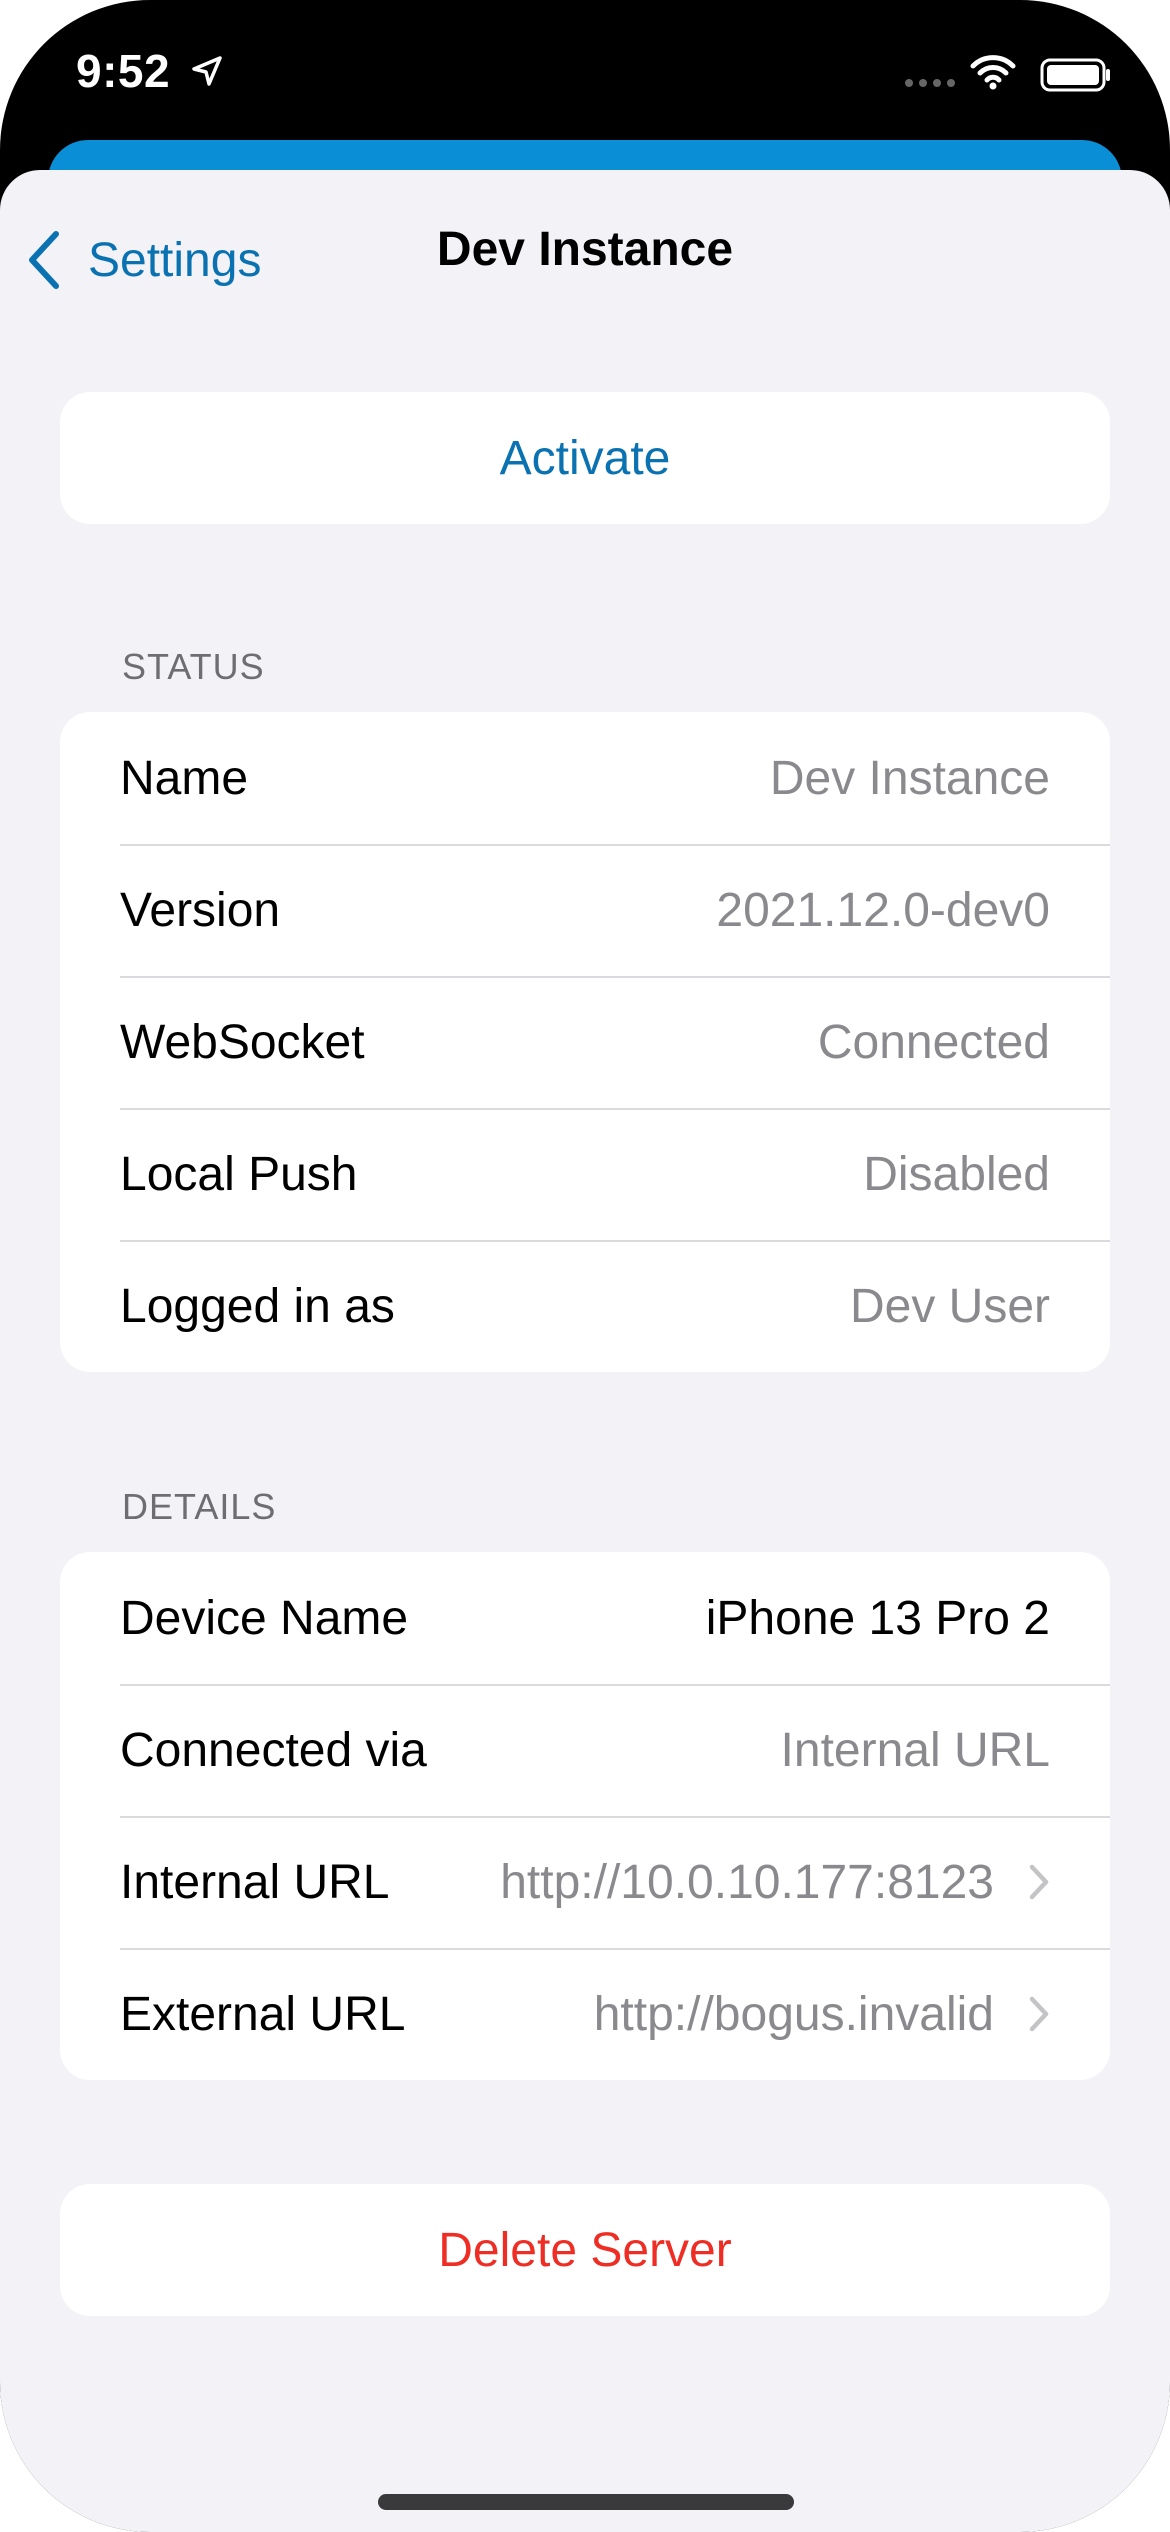 Image resolution: width=1170 pixels, height=2532 pixels. What do you see at coordinates (123, 71) in the screenshot?
I see `status-time: 9:52` at bounding box center [123, 71].